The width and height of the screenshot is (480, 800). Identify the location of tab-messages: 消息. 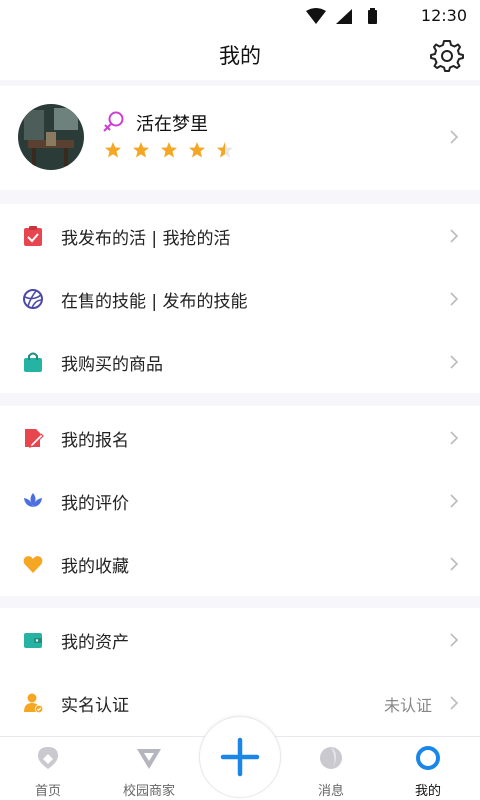
(331, 768).